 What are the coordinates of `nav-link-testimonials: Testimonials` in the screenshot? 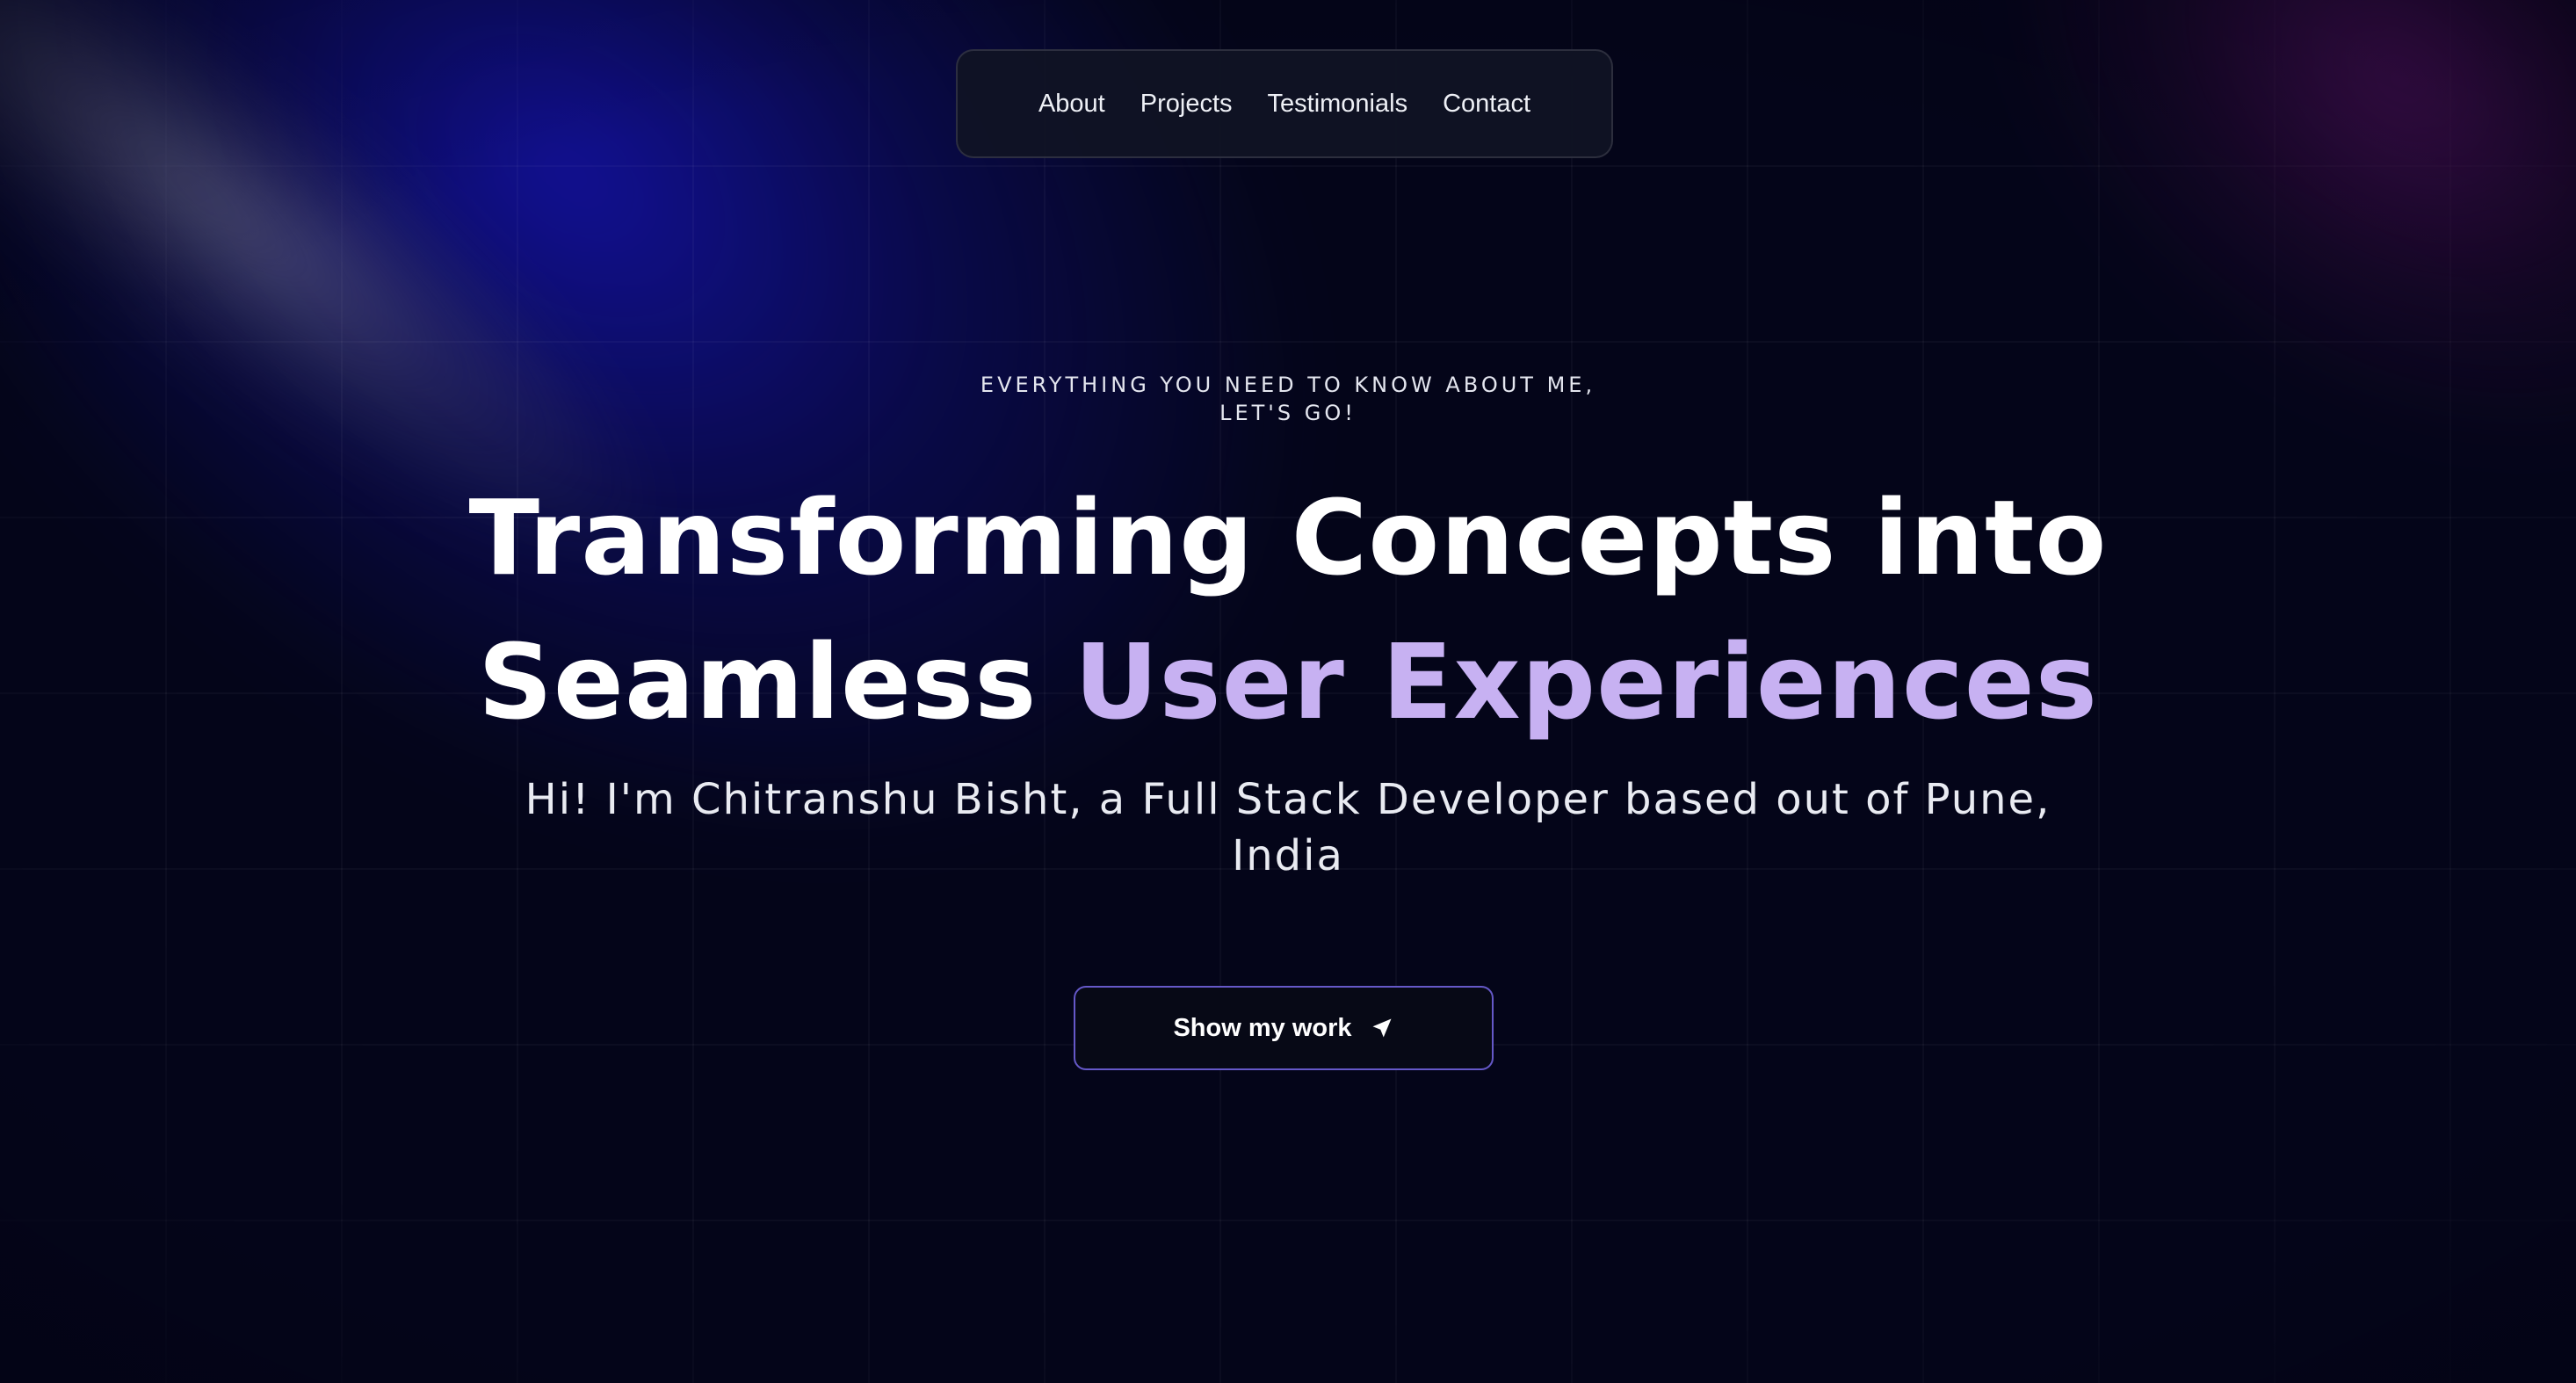 It's located at (1338, 105).